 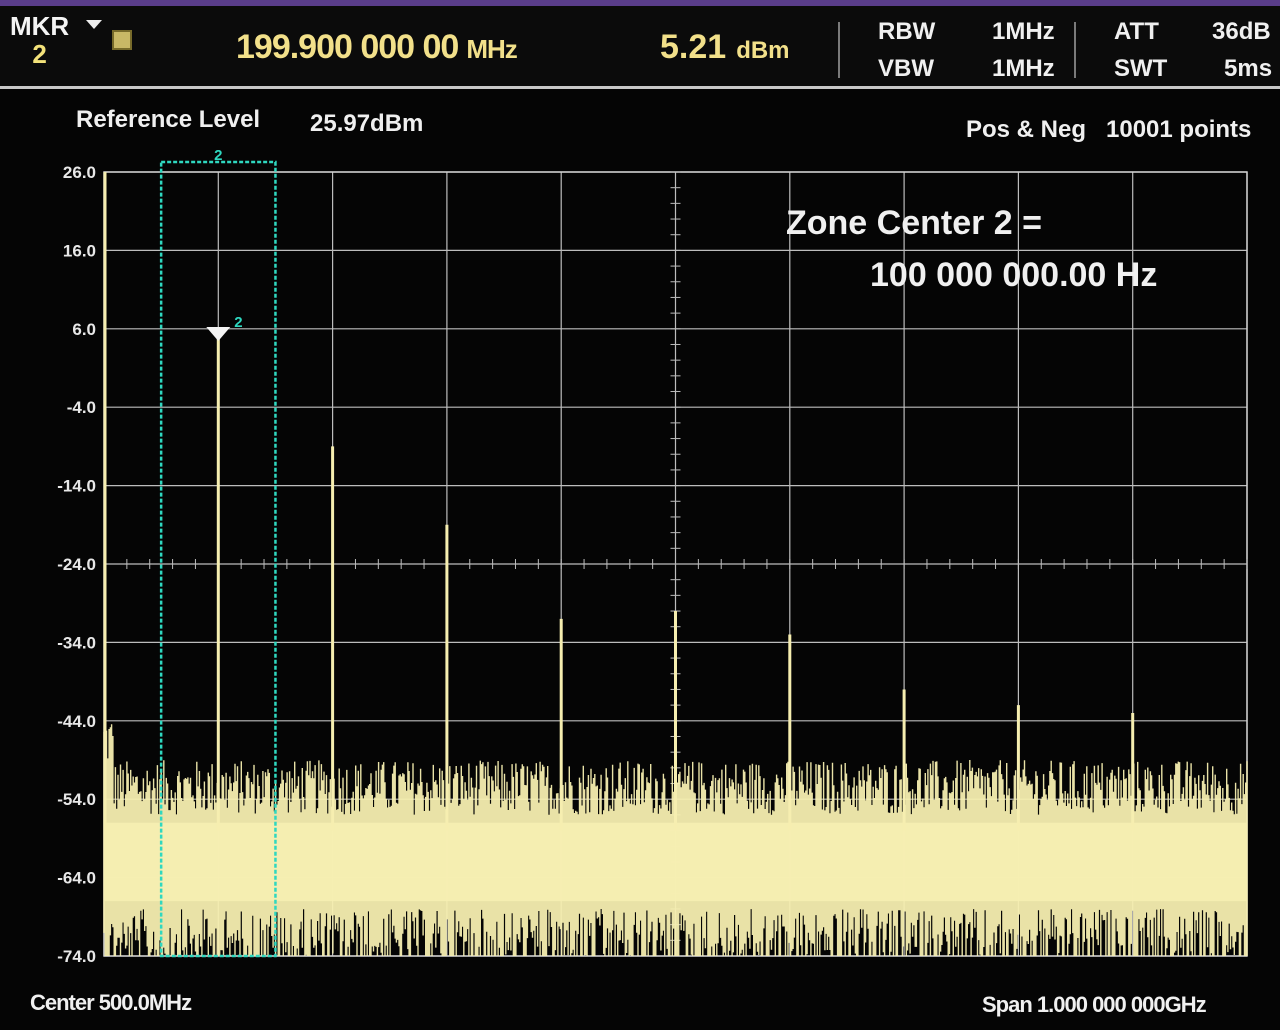 What do you see at coordinates (76, 721) in the screenshot?
I see `y-tick-label: -44.0` at bounding box center [76, 721].